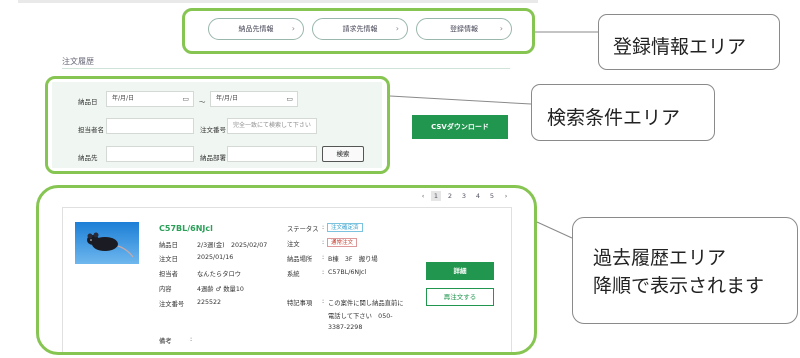  What do you see at coordinates (680, 47) in the screenshot?
I see `registration-callout-text: 登録情報エリア` at bounding box center [680, 47].